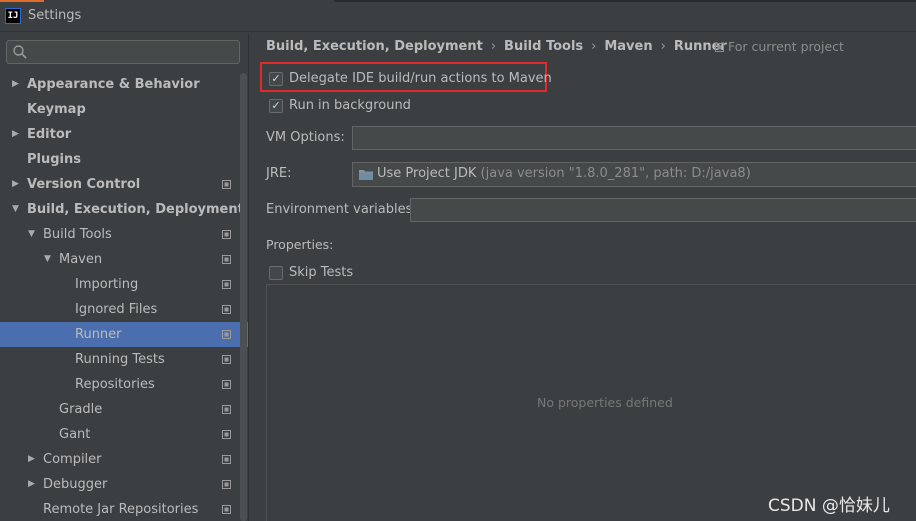 The image size is (916, 521). Describe the element at coordinates (427, 173) in the screenshot. I see `jre-value-text: Use Project JDK` at that location.